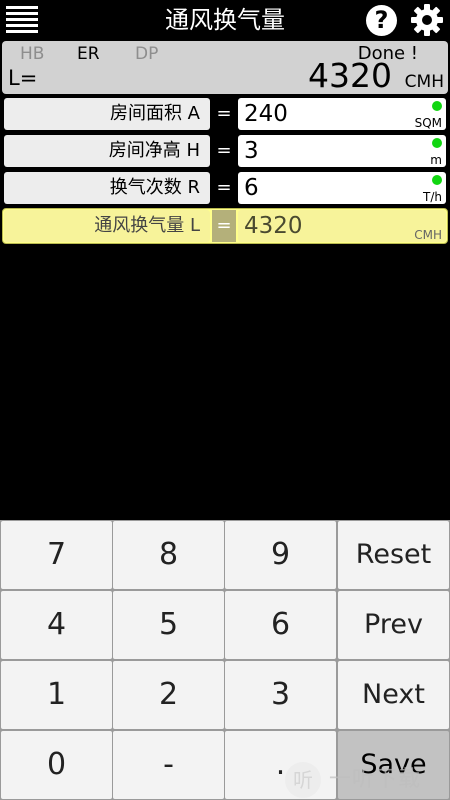  I want to click on input-row-volume-active: 通风换气量 L = 4320 CMH, so click(225, 226).